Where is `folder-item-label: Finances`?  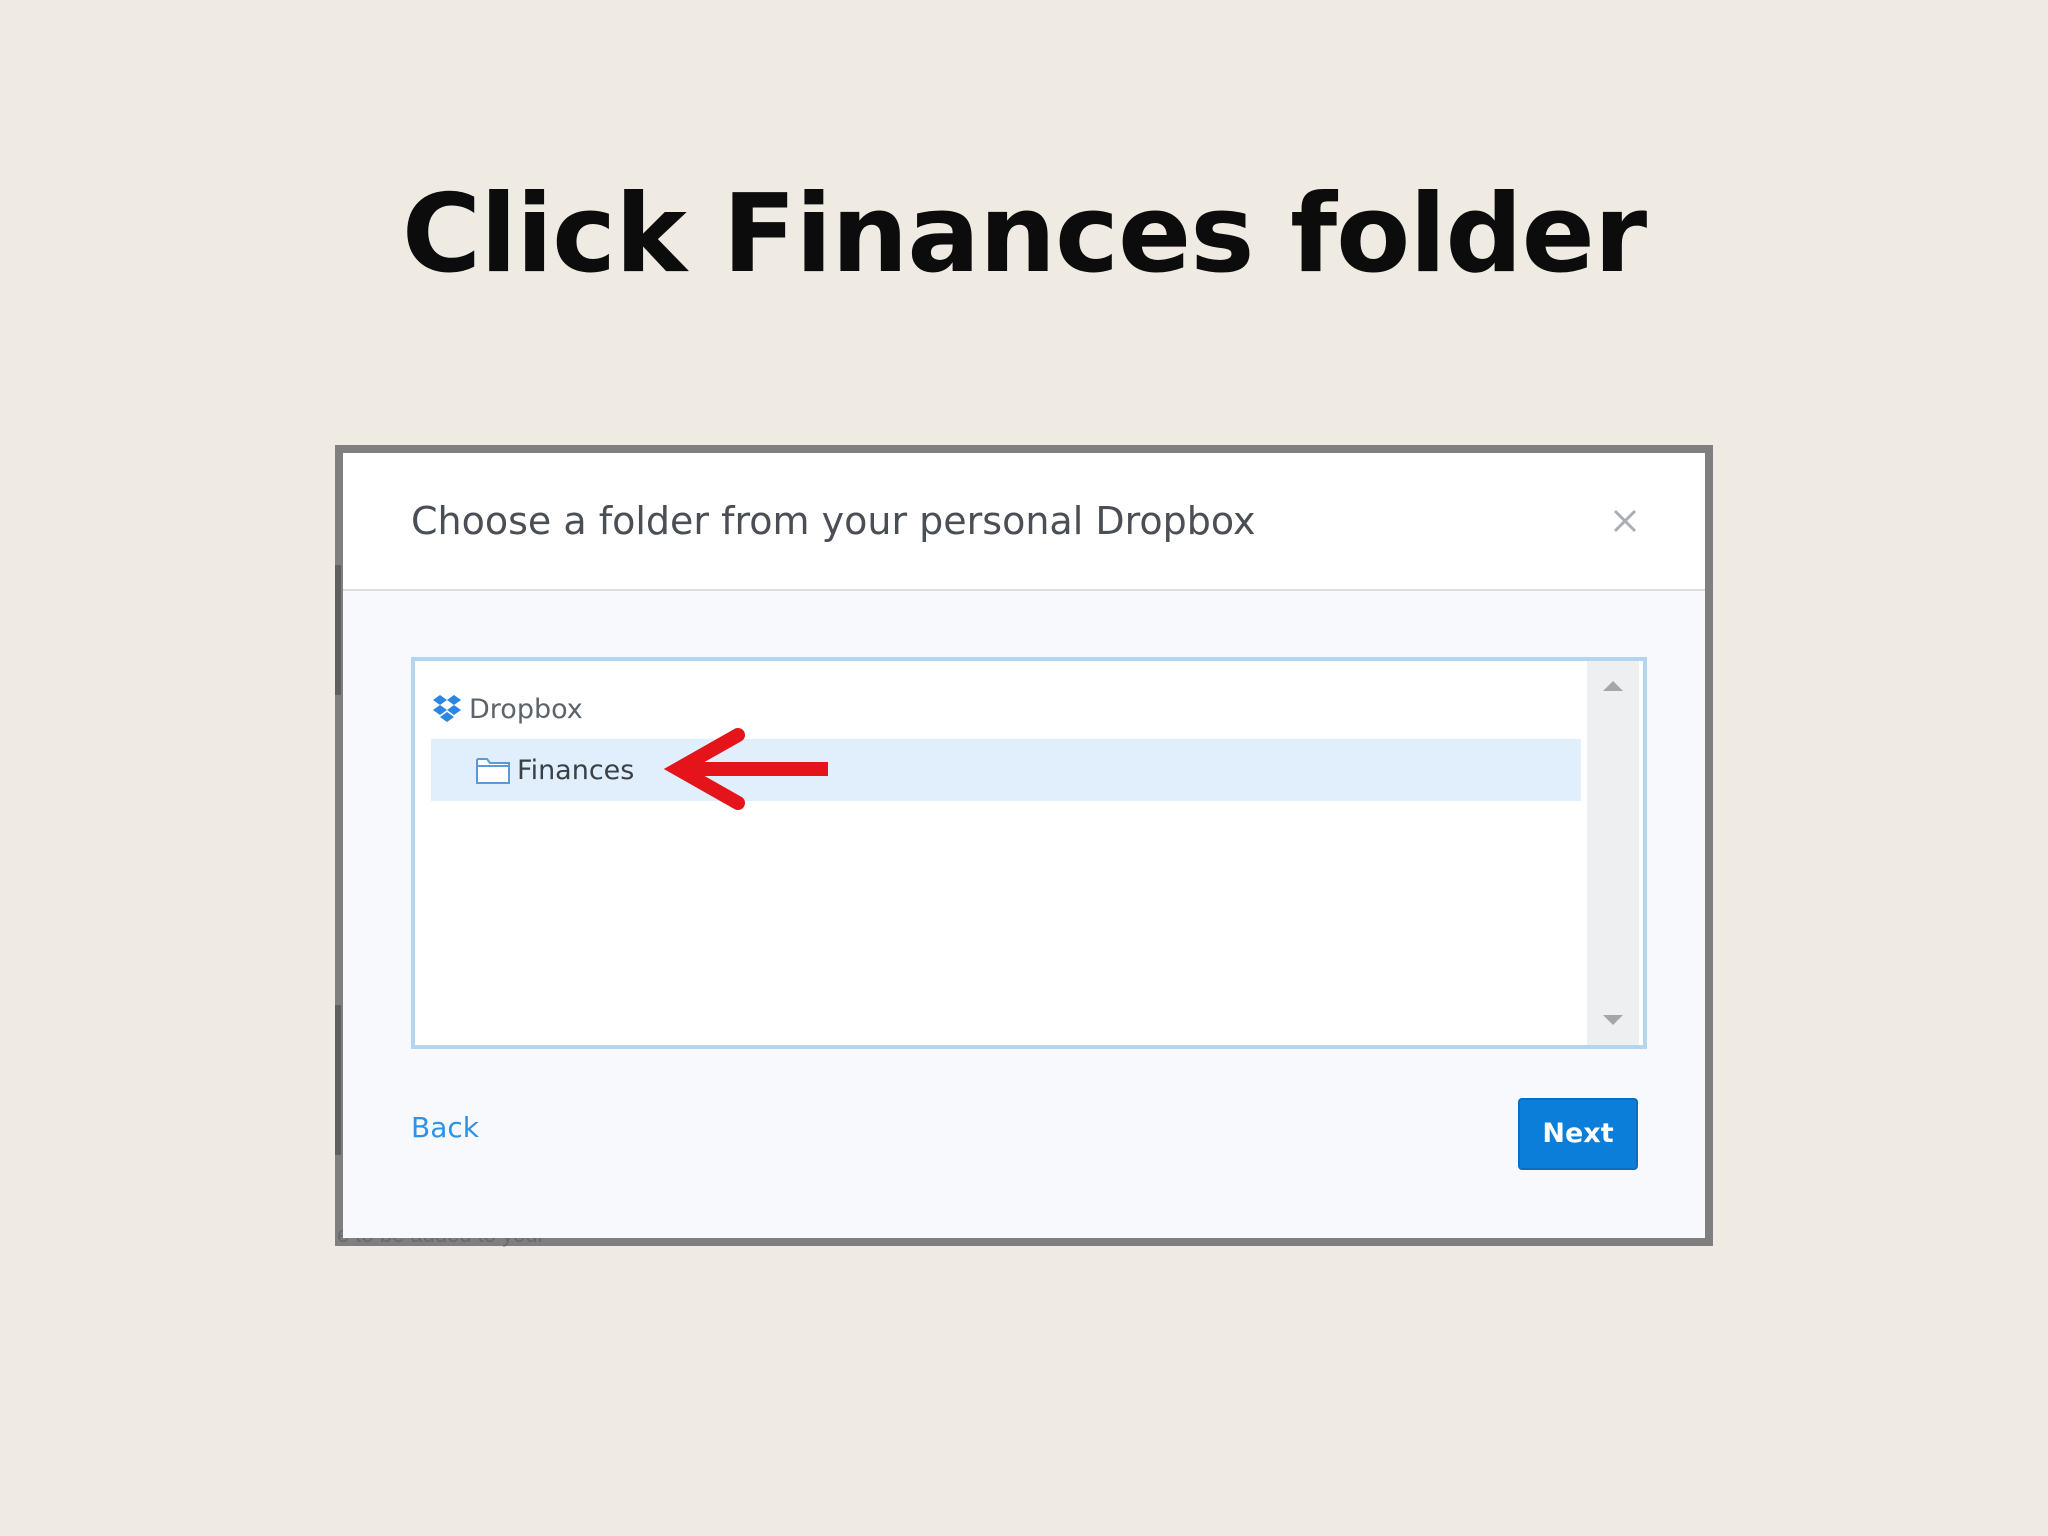
folder-item-label: Finances is located at coordinates (576, 770).